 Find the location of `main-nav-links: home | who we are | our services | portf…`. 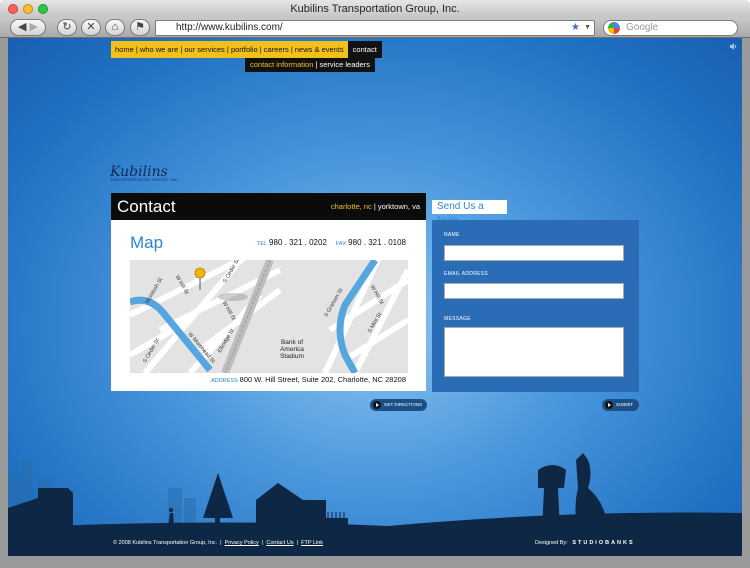

main-nav-links: home | who we are | our services | portf… is located at coordinates (229, 49).